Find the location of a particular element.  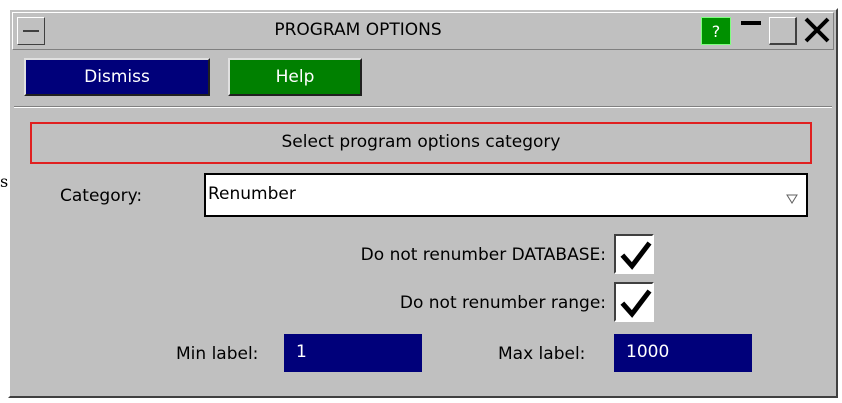

category-dropdown: Renumber is located at coordinates (506, 195).